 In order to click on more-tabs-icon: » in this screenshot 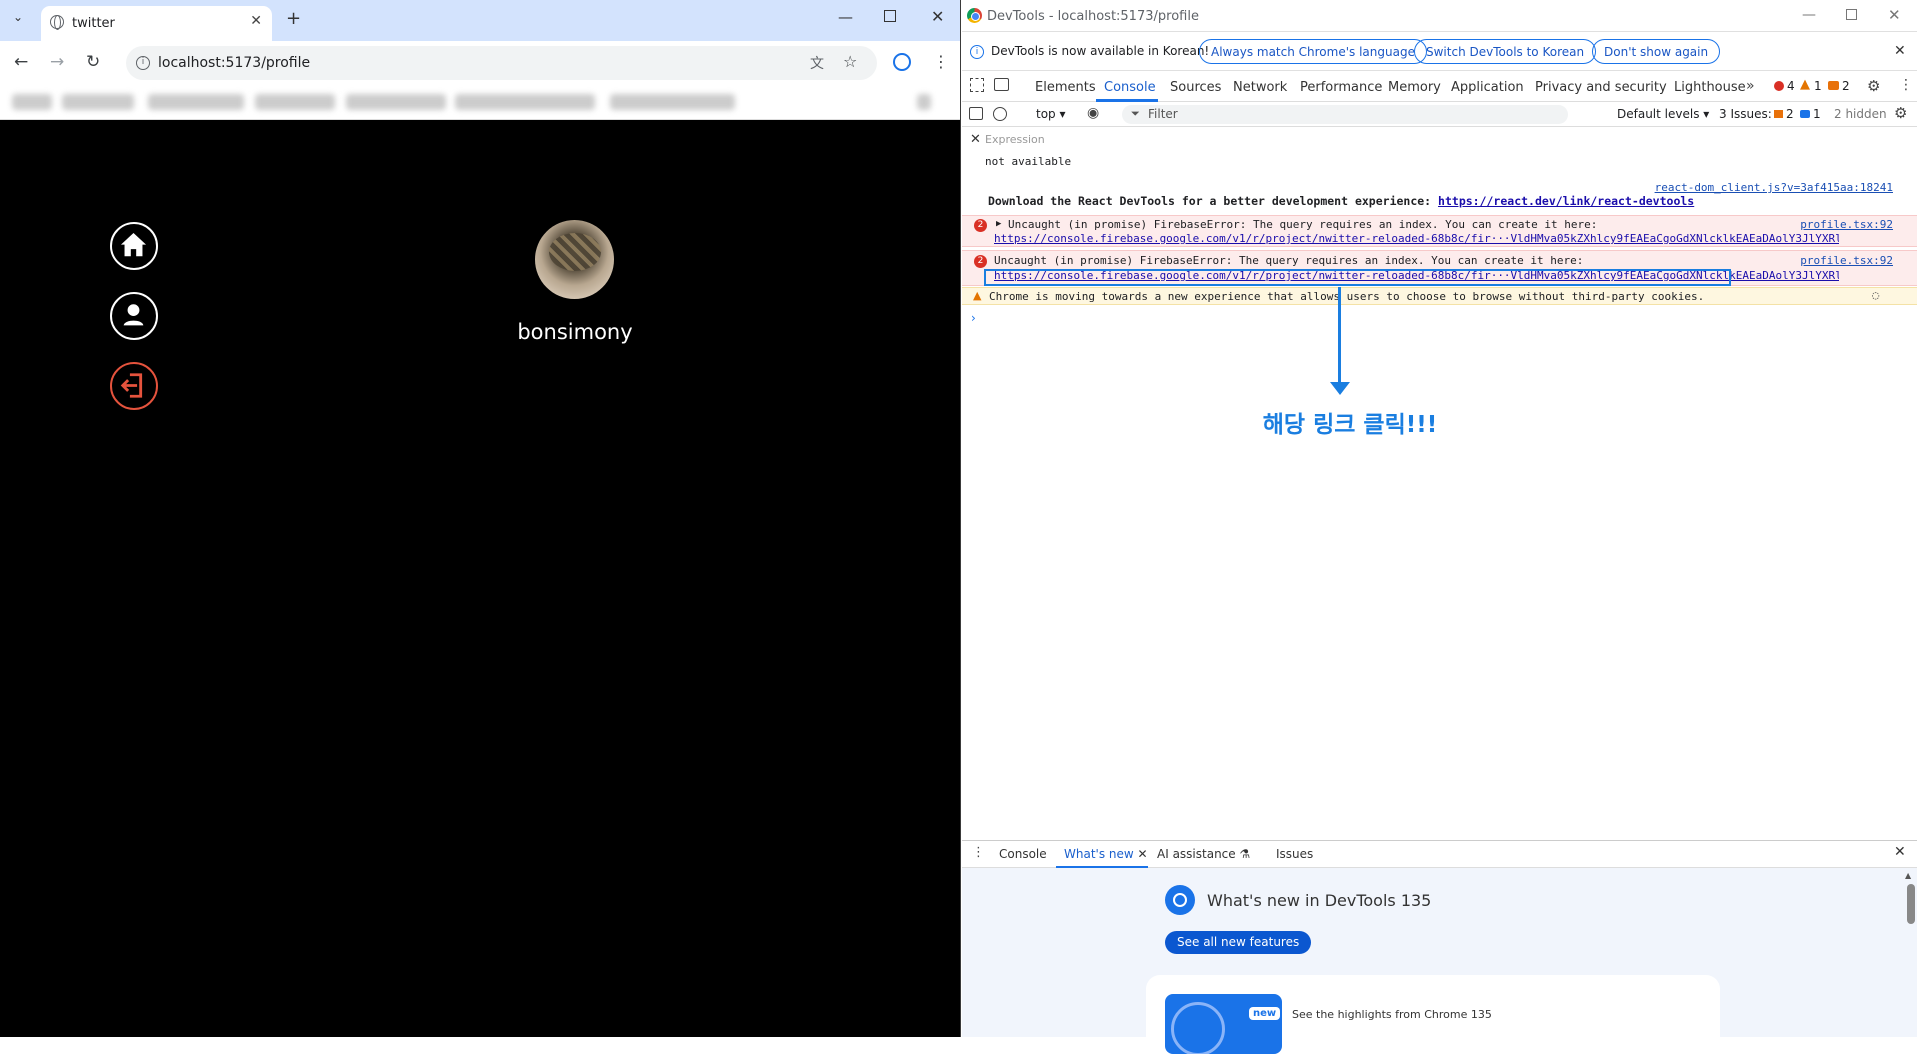, I will do `click(1750, 86)`.